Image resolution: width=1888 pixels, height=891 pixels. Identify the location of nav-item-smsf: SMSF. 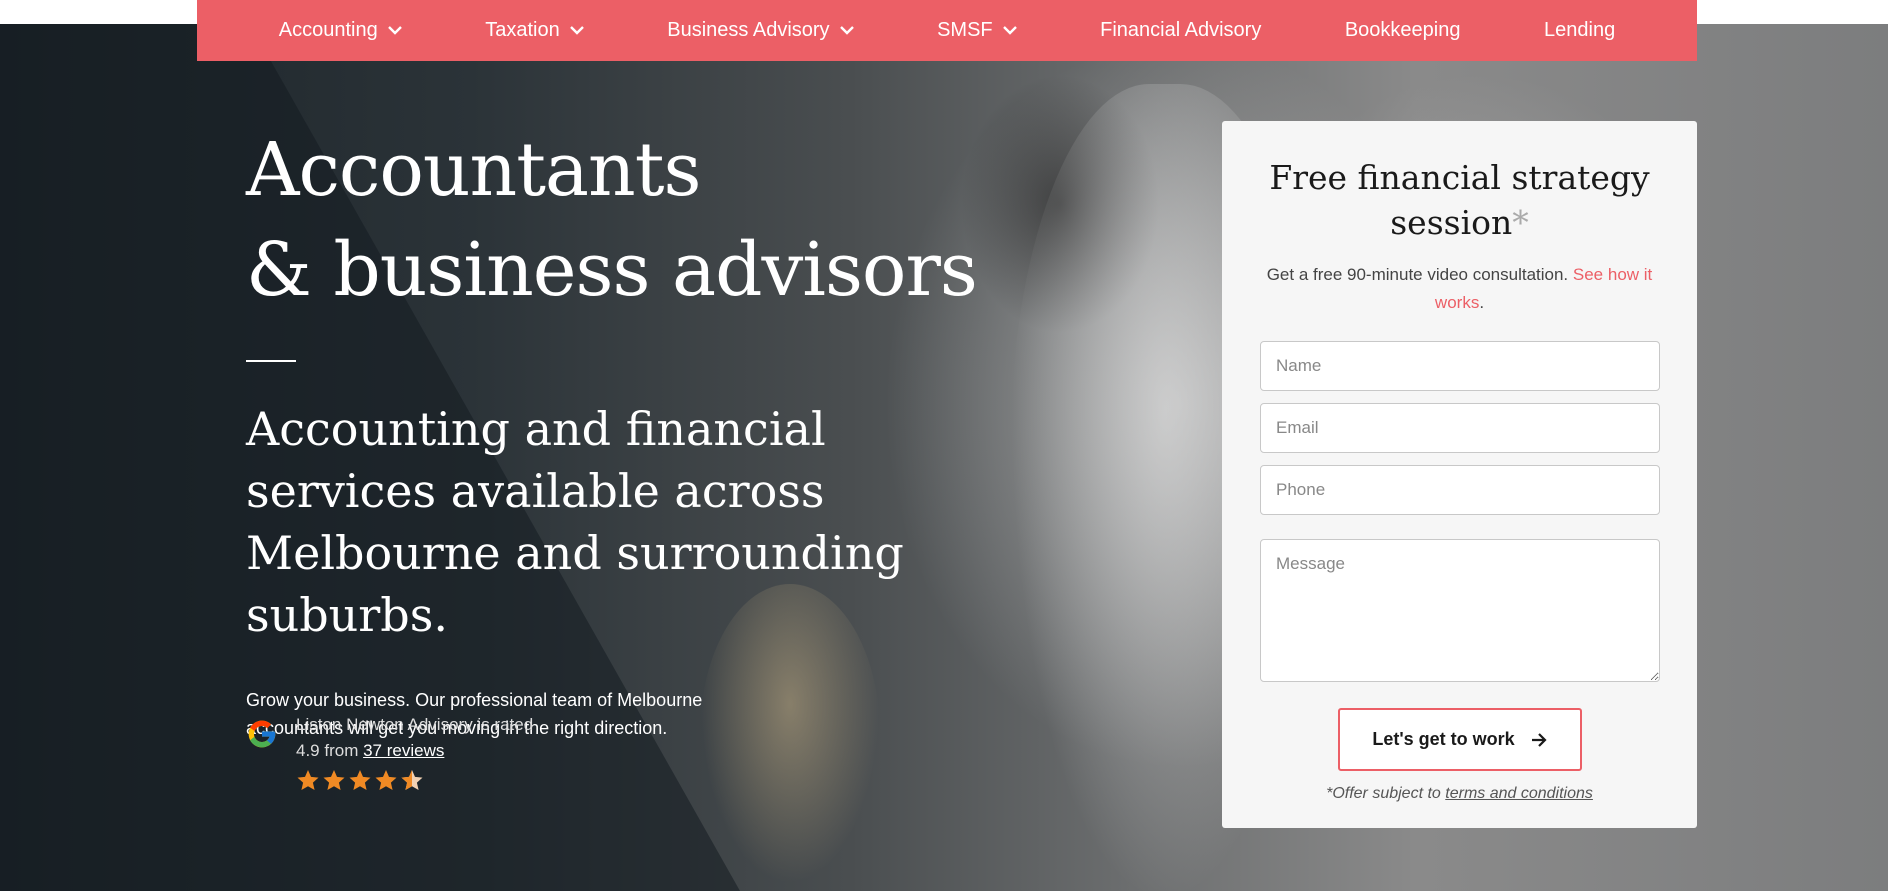
(977, 30).